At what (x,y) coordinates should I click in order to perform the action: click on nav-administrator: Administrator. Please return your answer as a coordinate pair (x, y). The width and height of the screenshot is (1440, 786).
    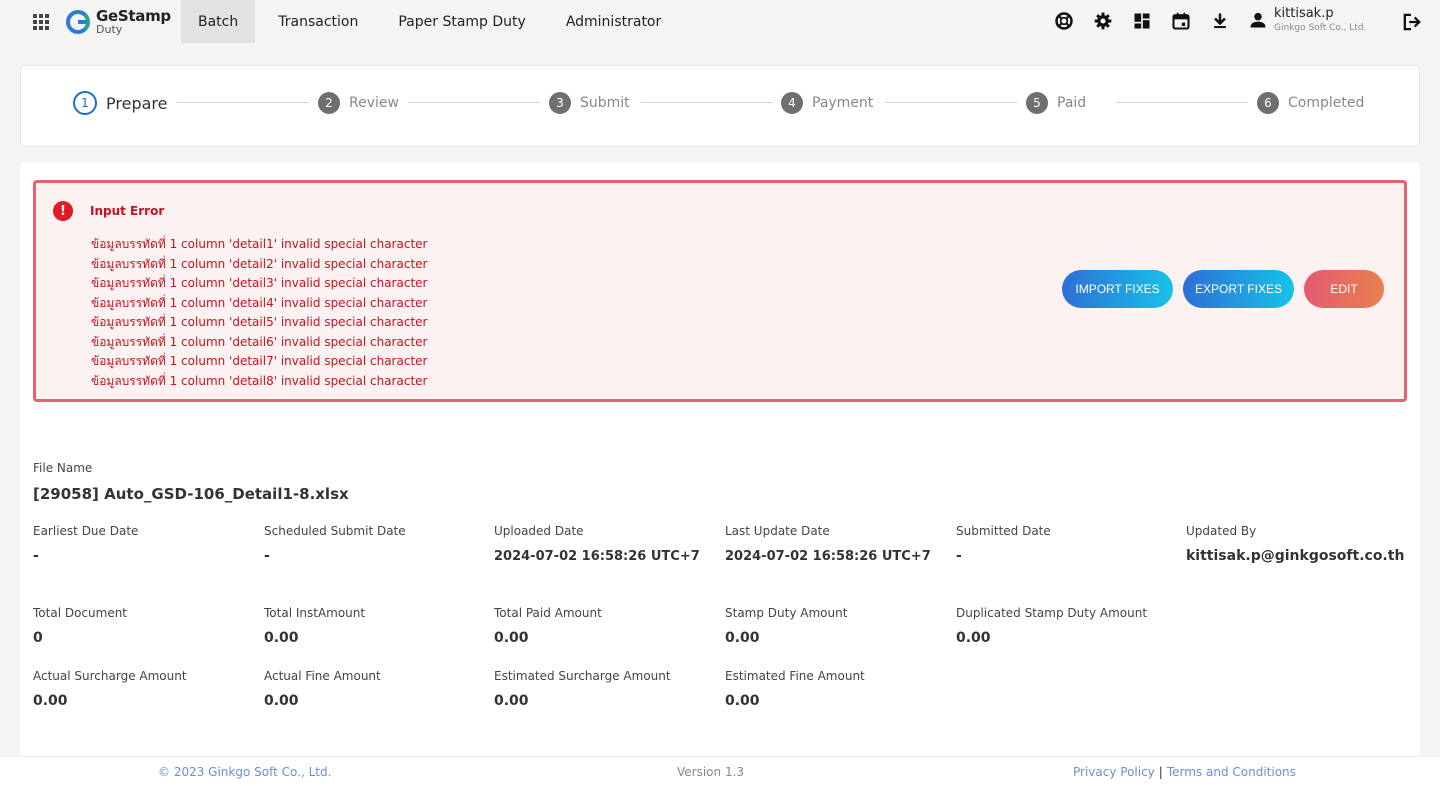
    Looking at the image, I should click on (613, 21).